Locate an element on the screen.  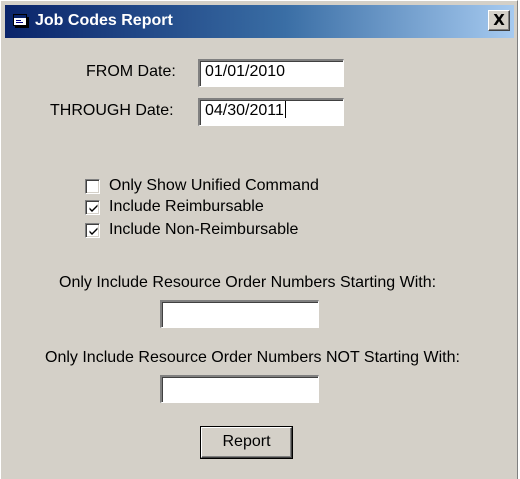
through-date-input: 04/30/2011 is located at coordinates (271, 112).